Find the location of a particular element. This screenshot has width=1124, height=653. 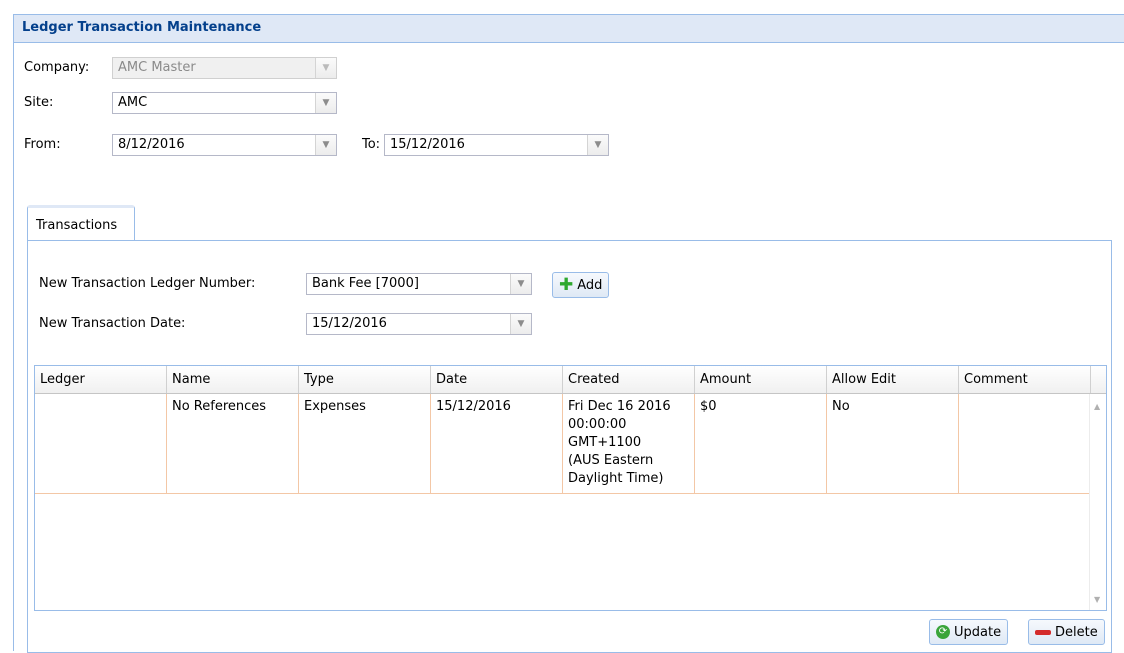

cell-comment is located at coordinates (1025, 443).